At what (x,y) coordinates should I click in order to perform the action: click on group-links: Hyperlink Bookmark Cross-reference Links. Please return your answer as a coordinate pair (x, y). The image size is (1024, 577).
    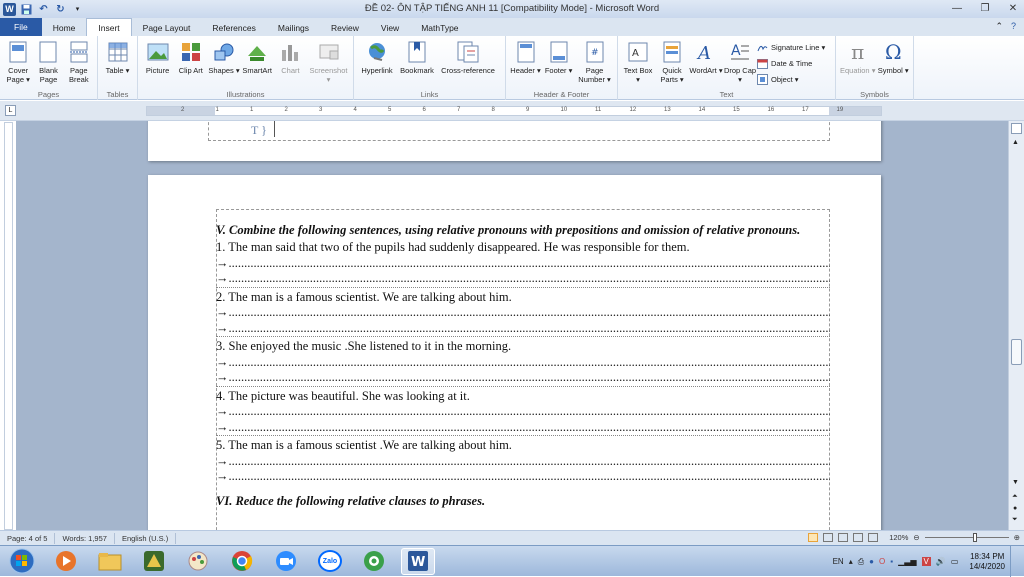
    Looking at the image, I should click on (430, 68).